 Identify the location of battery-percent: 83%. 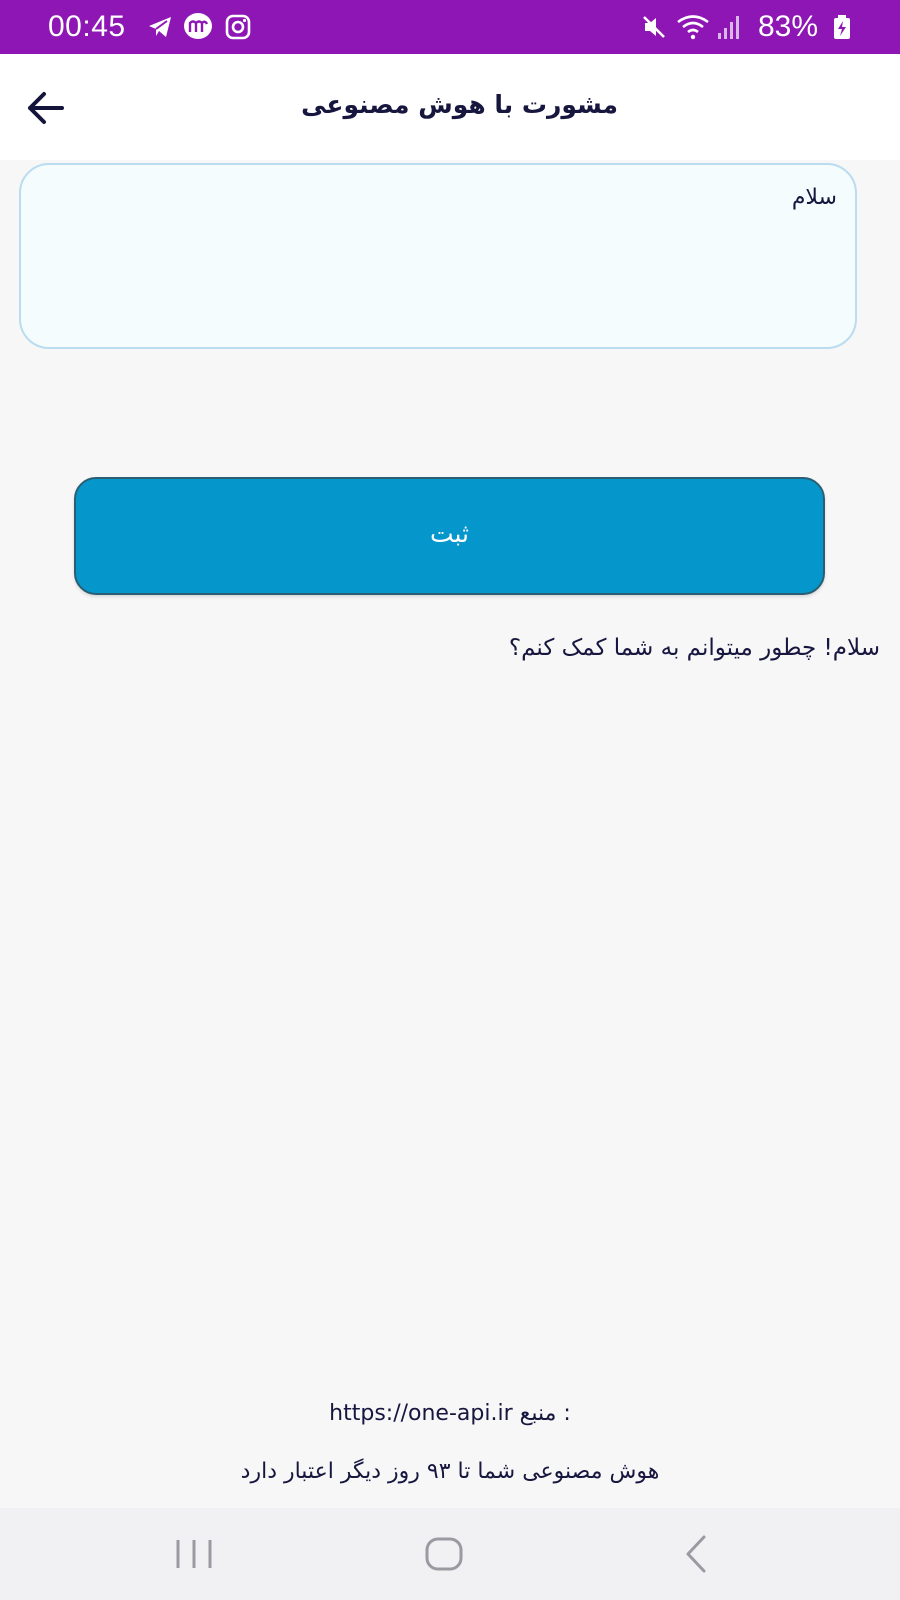
(788, 26).